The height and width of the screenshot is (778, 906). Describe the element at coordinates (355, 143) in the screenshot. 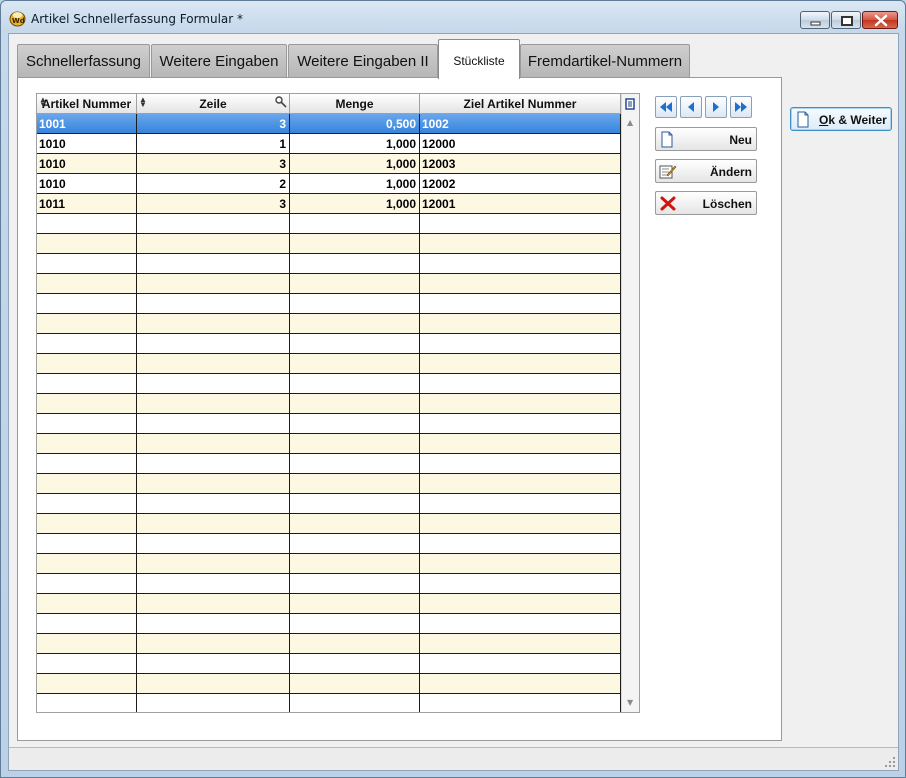

I see `table-cell: 1,000` at that location.